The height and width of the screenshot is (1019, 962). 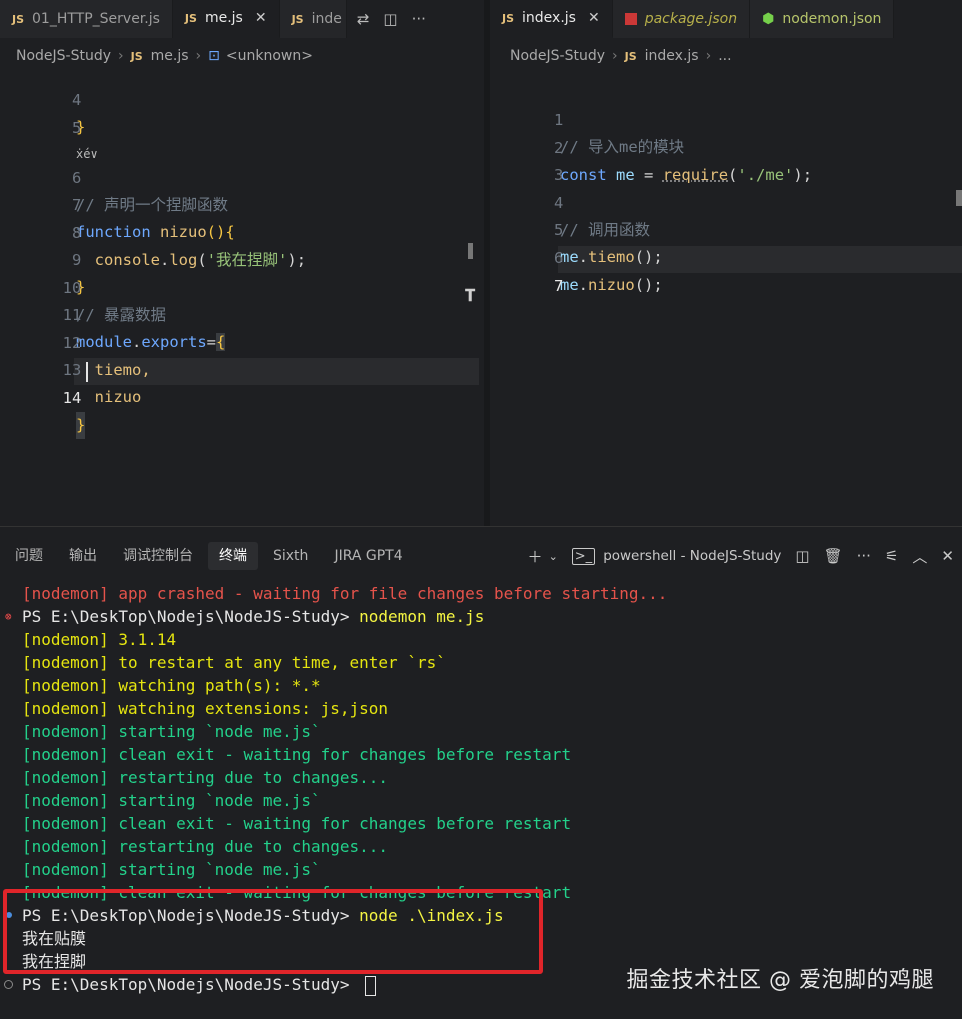 What do you see at coordinates (269, 56) in the screenshot?
I see `breadcrumb-symbol: <unknown>` at bounding box center [269, 56].